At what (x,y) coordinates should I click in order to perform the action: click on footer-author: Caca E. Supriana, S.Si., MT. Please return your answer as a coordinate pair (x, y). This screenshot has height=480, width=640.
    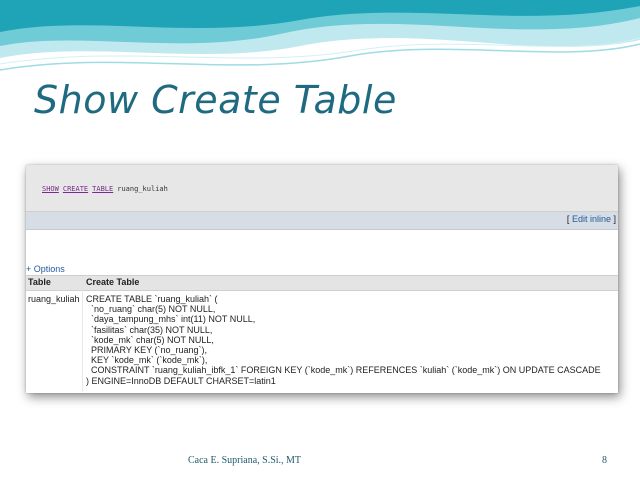
    Looking at the image, I should click on (245, 460).